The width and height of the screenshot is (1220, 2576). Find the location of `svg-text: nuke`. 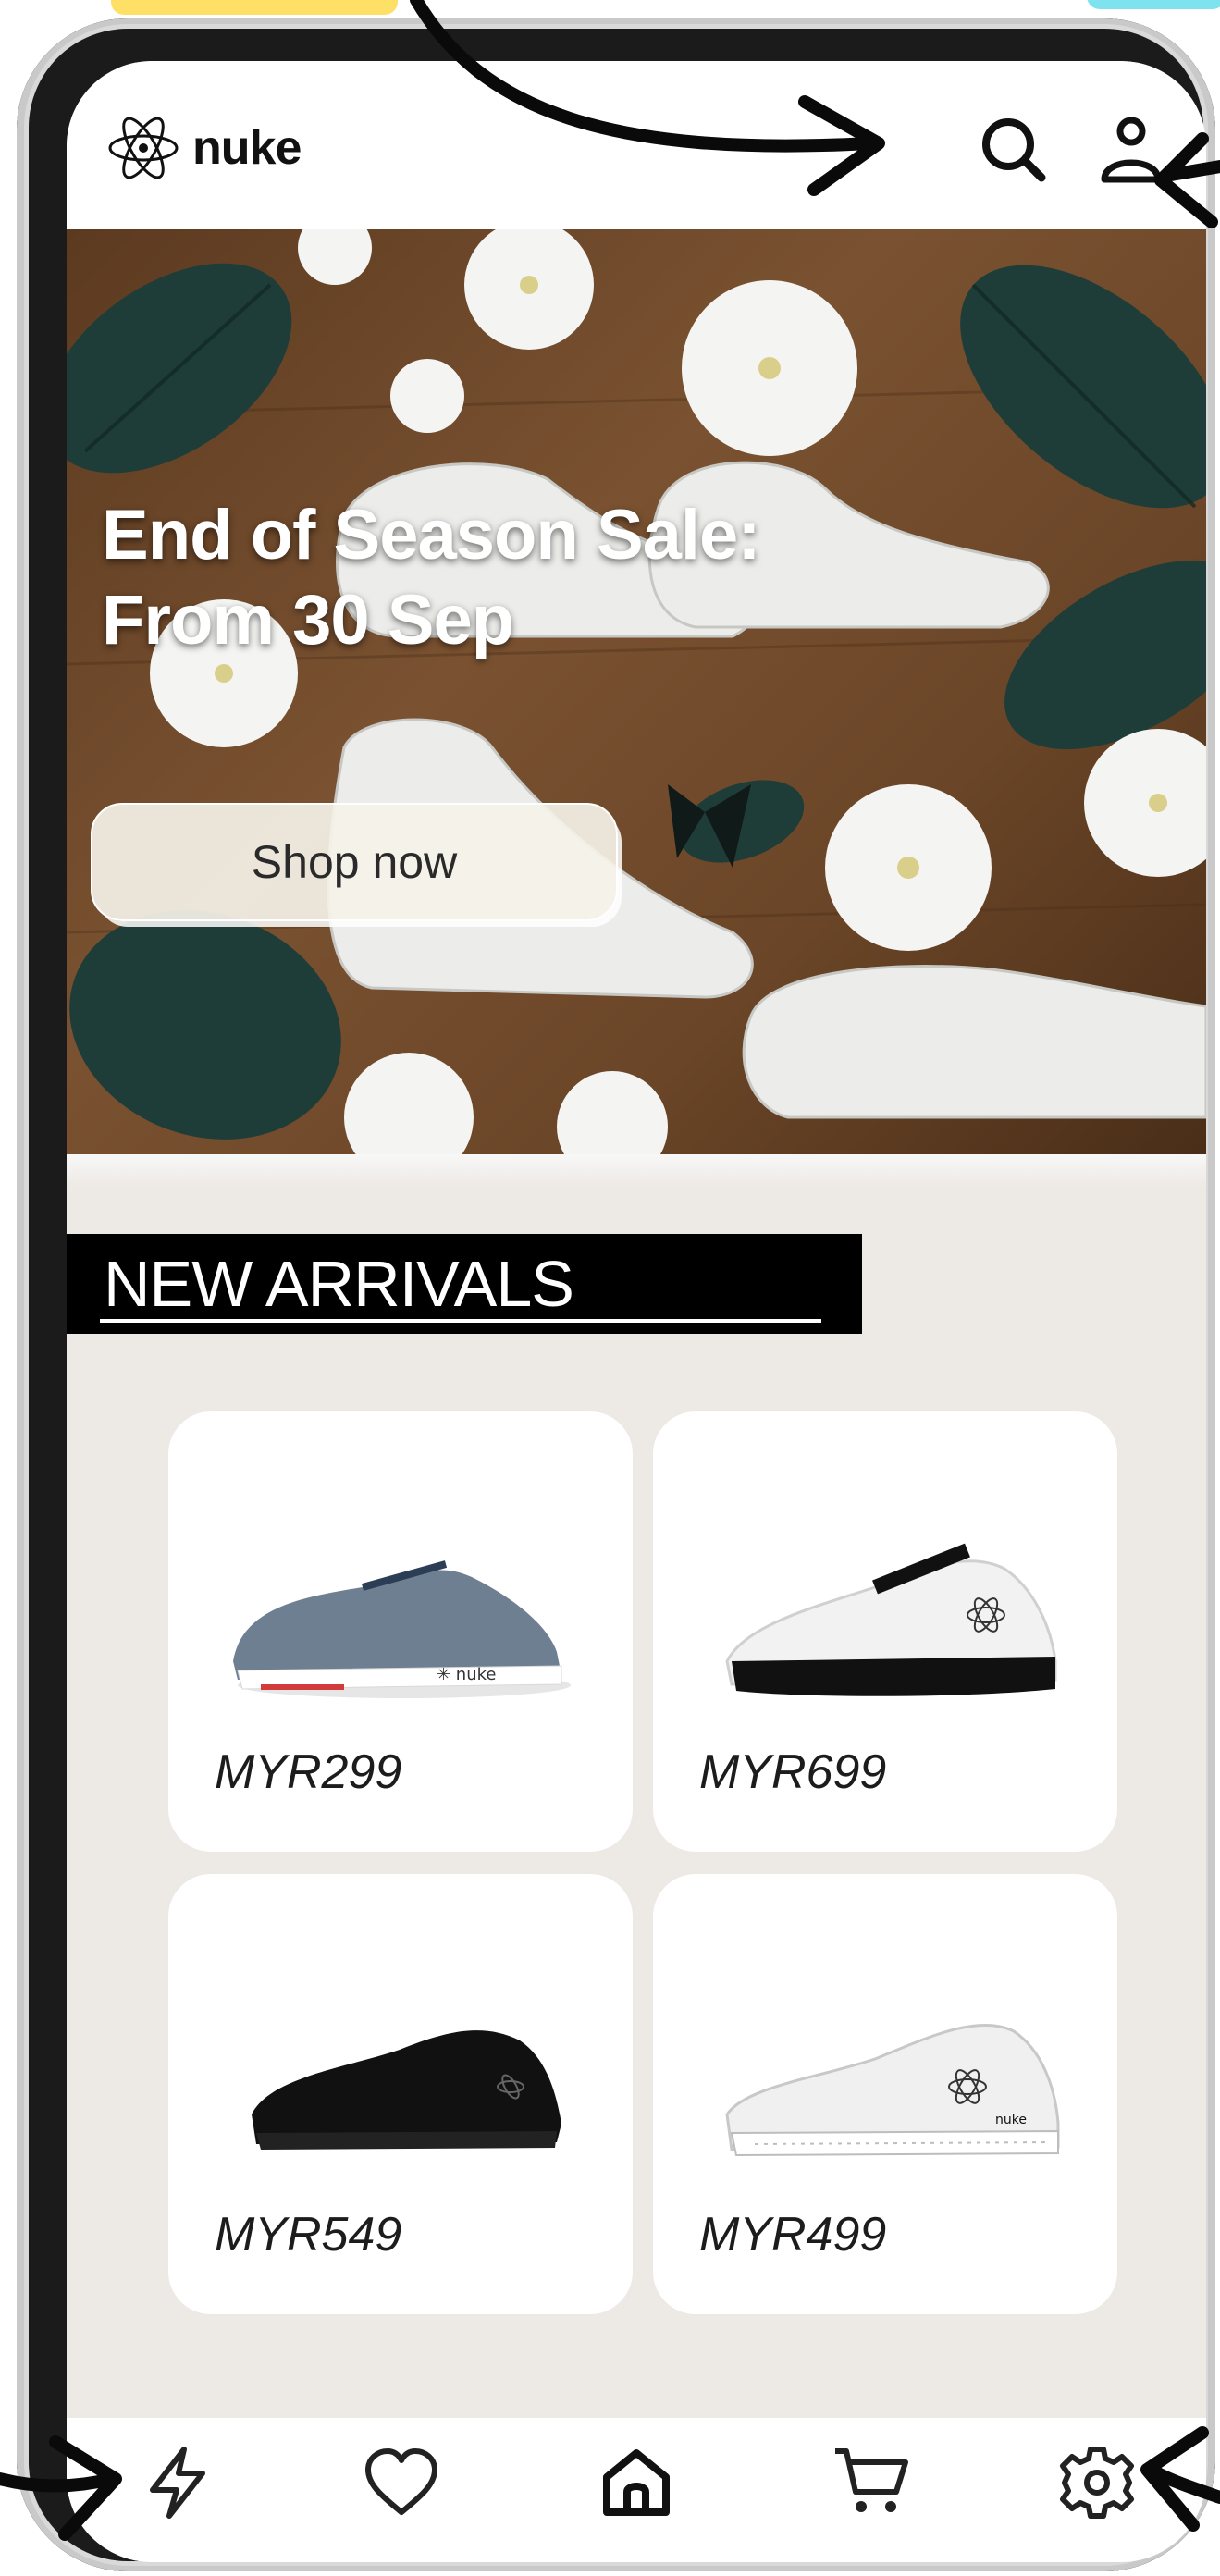

svg-text: nuke is located at coordinates (1011, 2120).